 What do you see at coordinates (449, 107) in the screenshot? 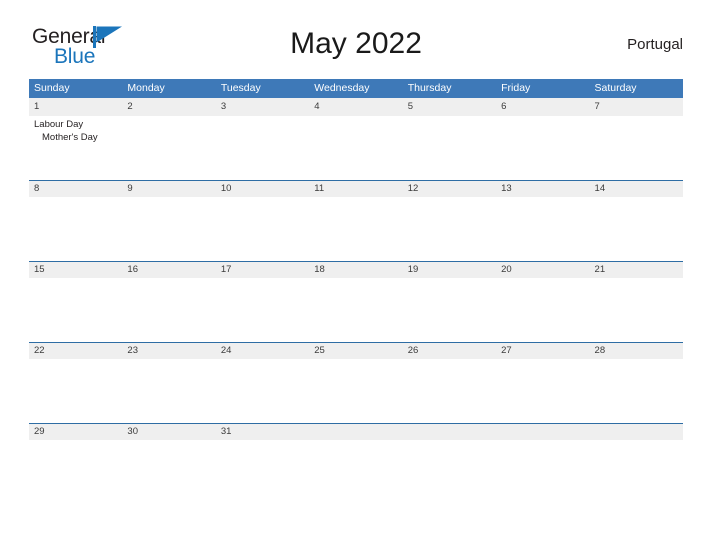
I see `day-number: 5` at bounding box center [449, 107].